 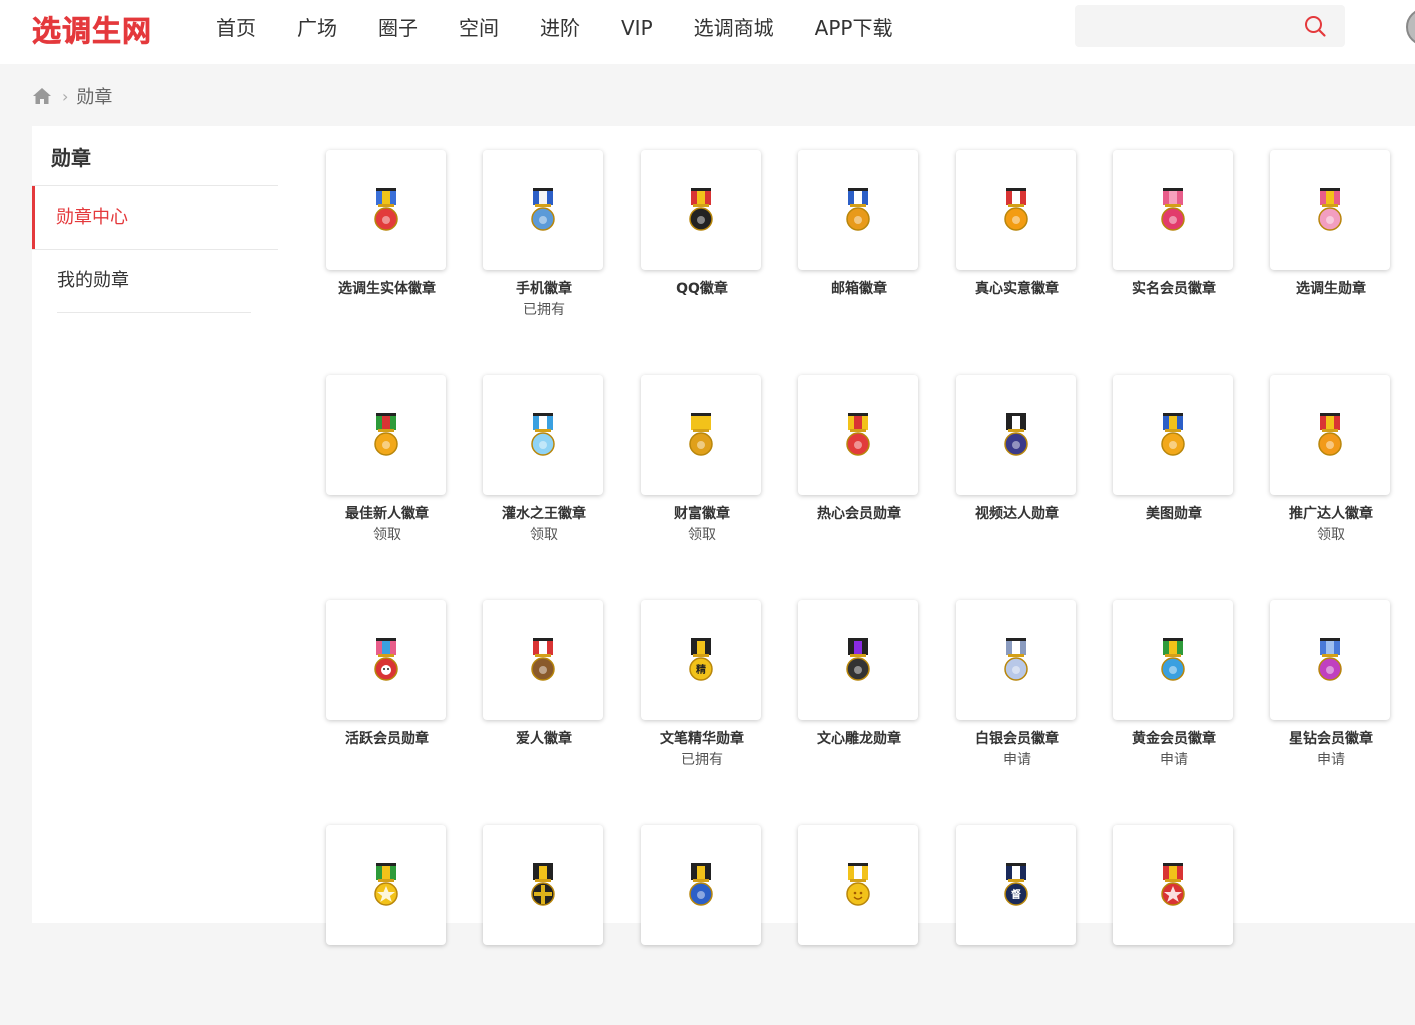 What do you see at coordinates (1315, 26) in the screenshot?
I see `search-icon` at bounding box center [1315, 26].